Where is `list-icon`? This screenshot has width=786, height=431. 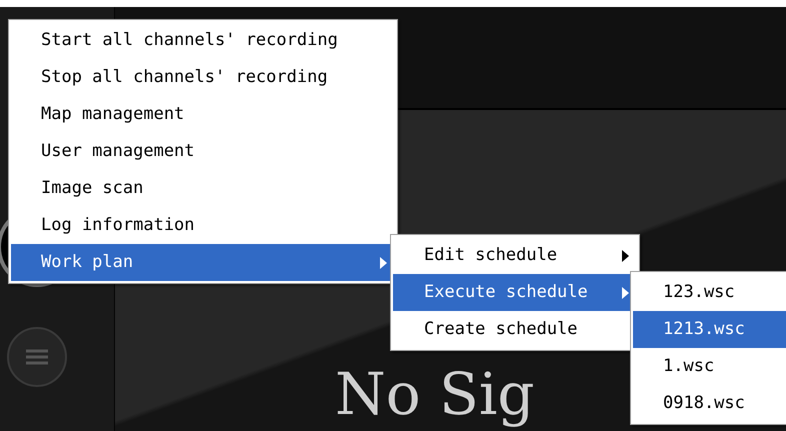 list-icon is located at coordinates (37, 357).